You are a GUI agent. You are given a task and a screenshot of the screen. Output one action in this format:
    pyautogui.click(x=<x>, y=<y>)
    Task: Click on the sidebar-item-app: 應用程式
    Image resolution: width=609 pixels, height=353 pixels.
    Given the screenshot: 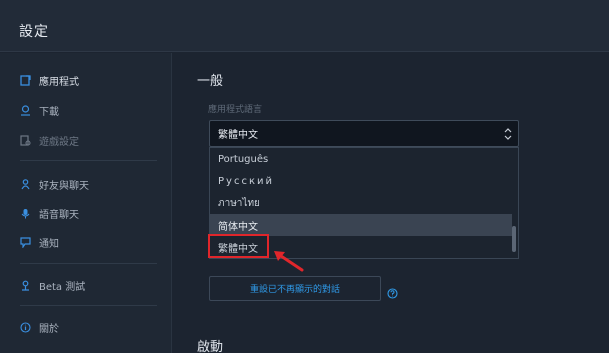 What is the action you would take?
    pyautogui.click(x=49, y=80)
    